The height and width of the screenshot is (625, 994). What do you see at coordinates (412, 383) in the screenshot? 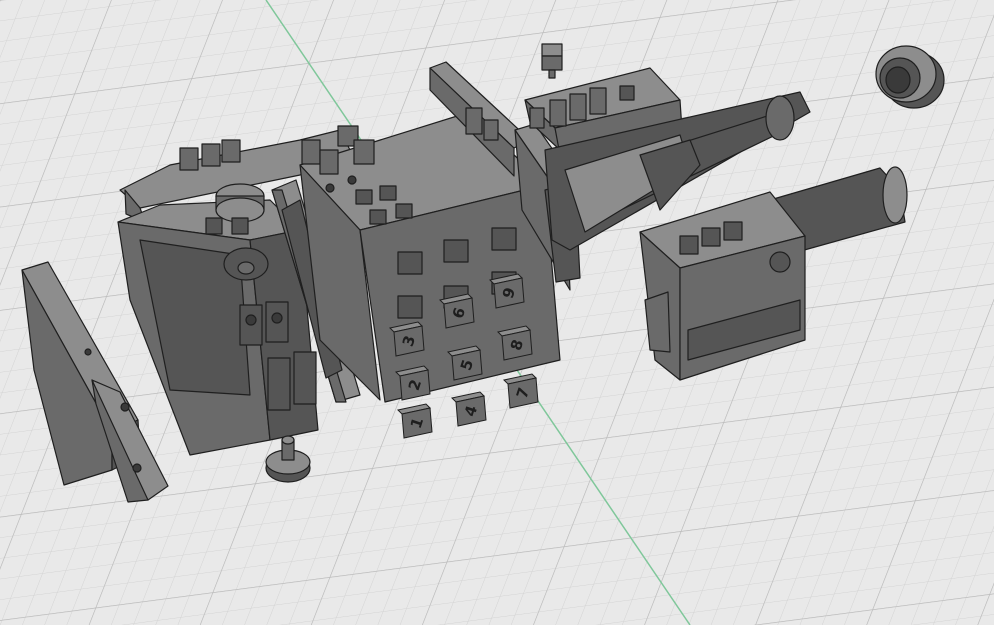
I see `keypad-key-2: 2` at bounding box center [412, 383].